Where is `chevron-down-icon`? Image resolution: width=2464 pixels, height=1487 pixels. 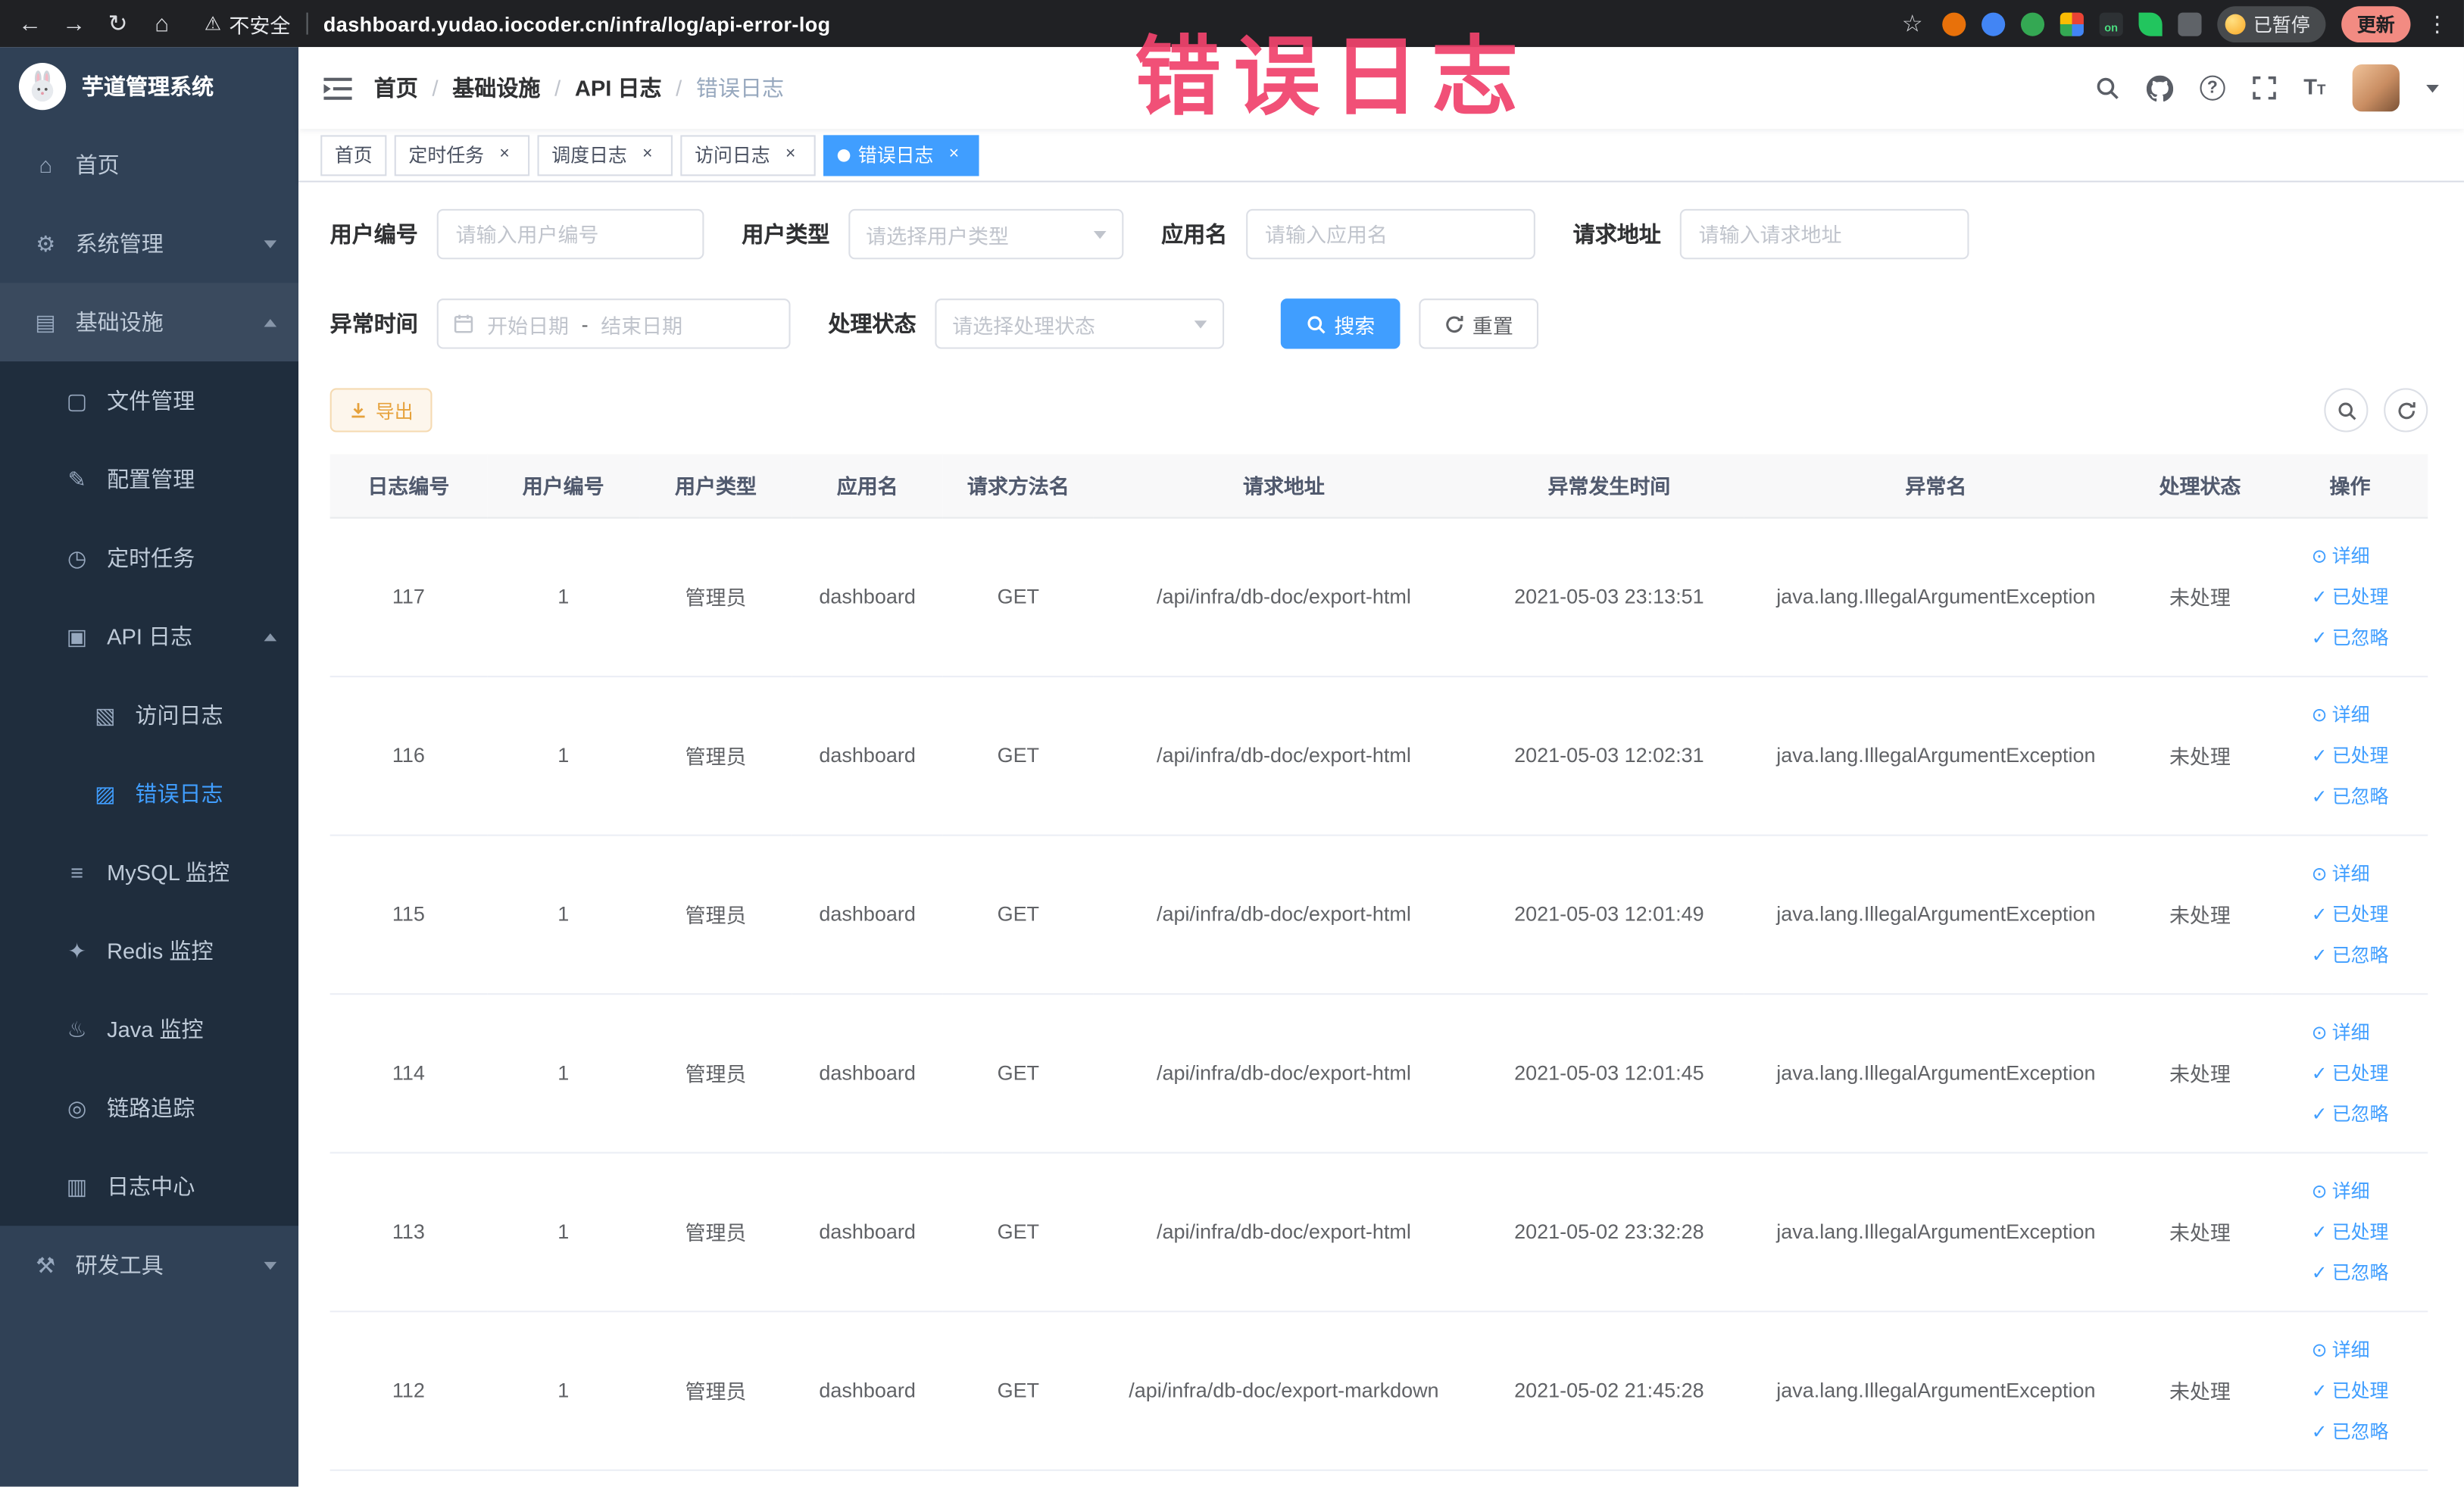
chevron-down-icon is located at coordinates (270, 1265).